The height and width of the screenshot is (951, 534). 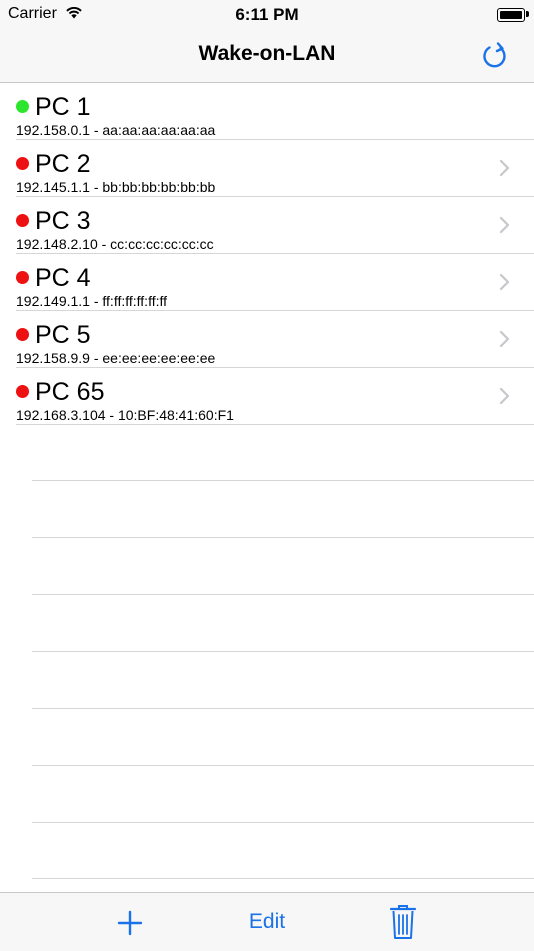 What do you see at coordinates (63, 221) in the screenshot?
I see `device-name: PC 3` at bounding box center [63, 221].